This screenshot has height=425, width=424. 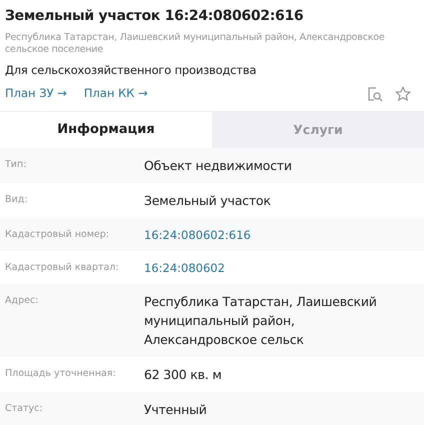 I want to click on plan-link: План КК →, so click(x=116, y=94).